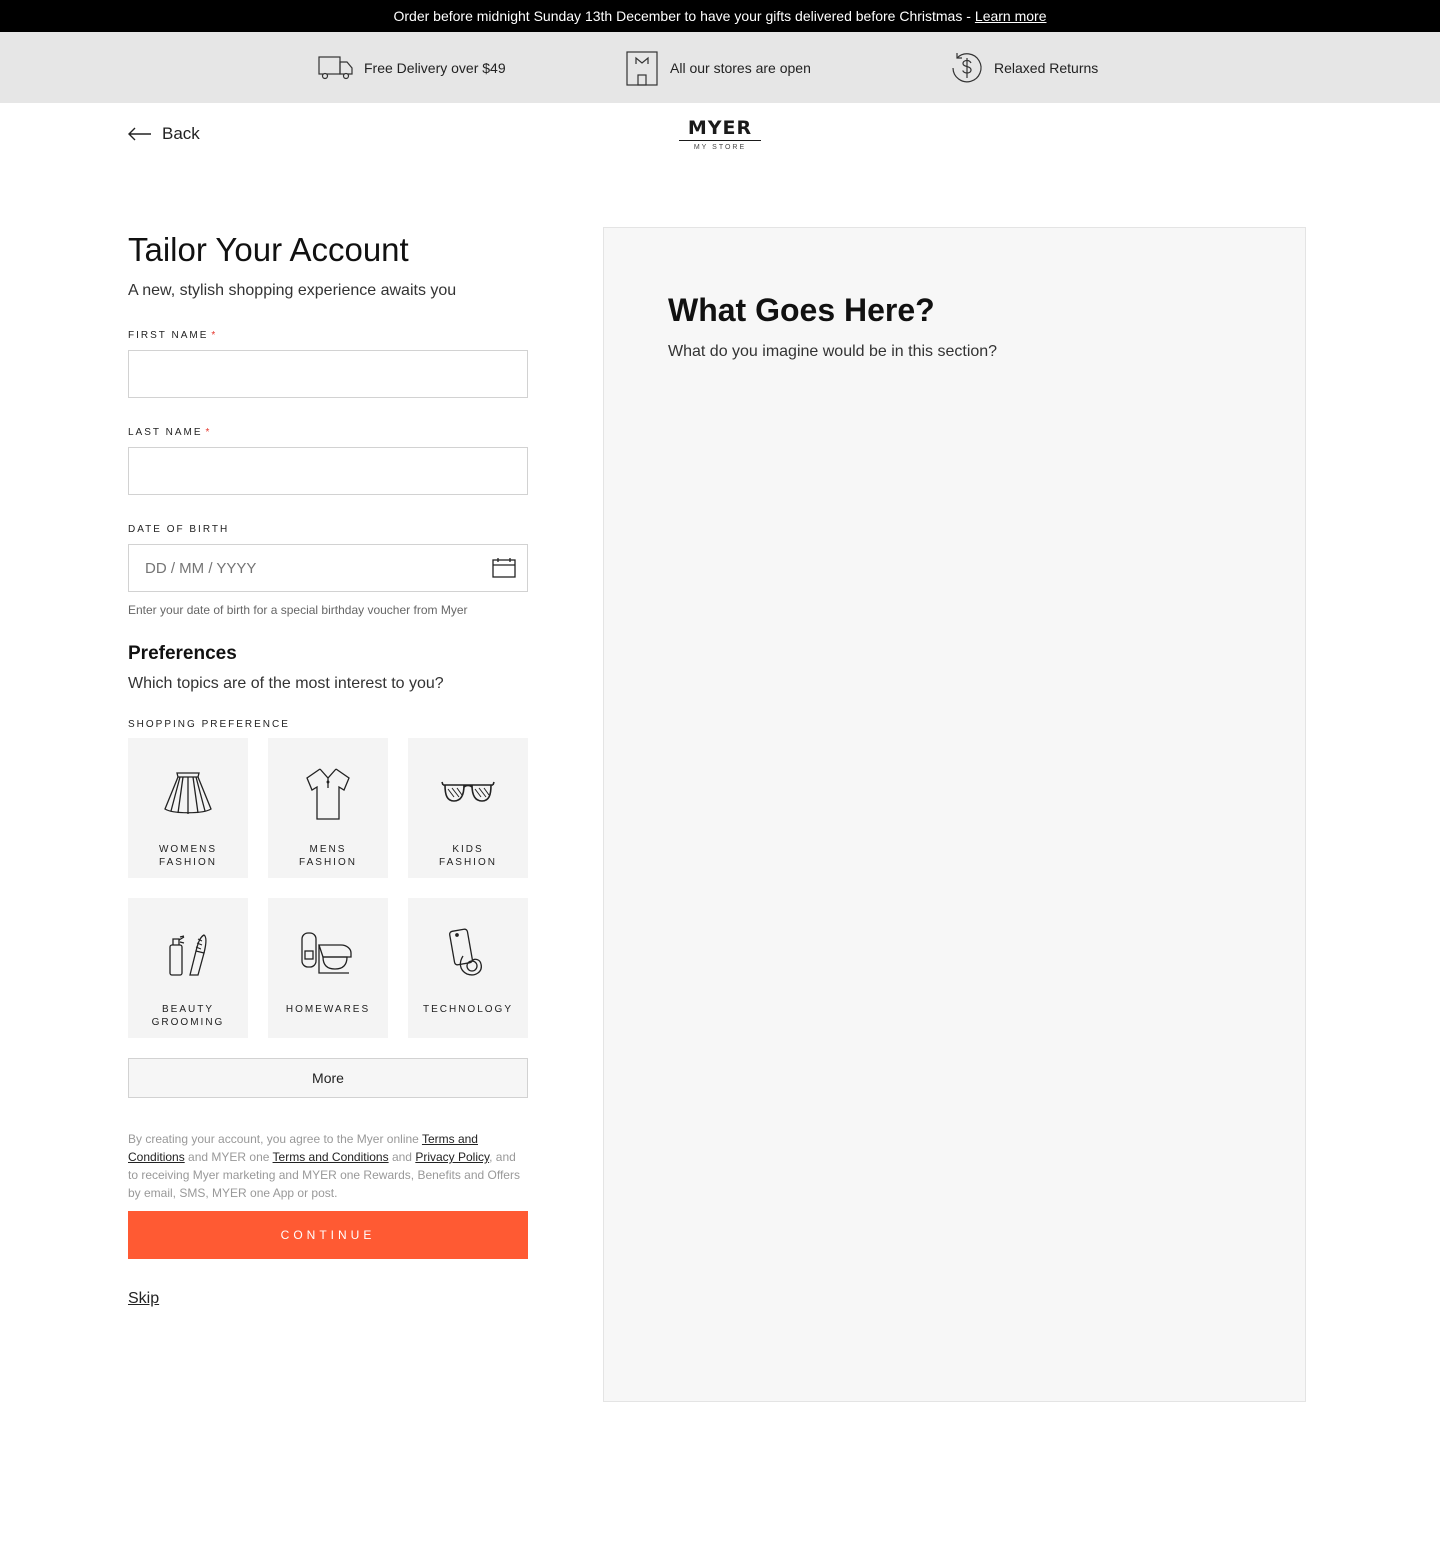 The height and width of the screenshot is (1549, 1440). Describe the element at coordinates (328, 1235) in the screenshot. I see `continue-button: CONTINUE` at that location.